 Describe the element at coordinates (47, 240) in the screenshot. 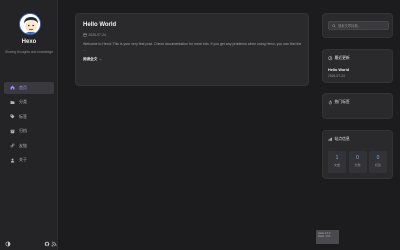

I see `github-icon` at that location.